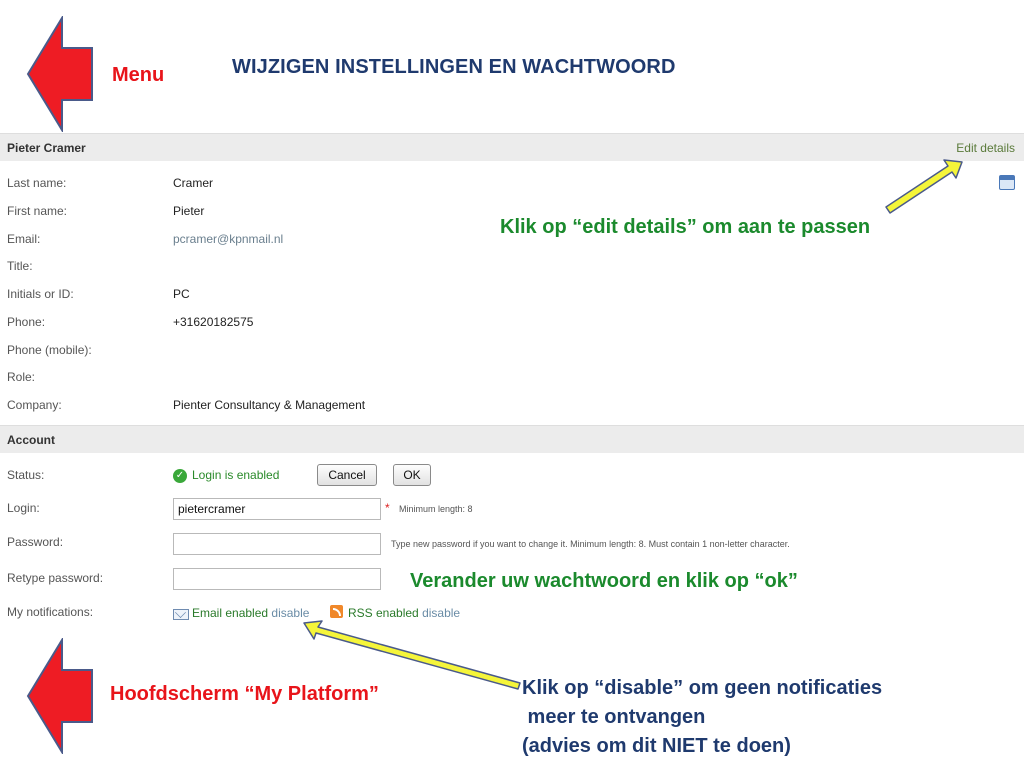  Describe the element at coordinates (230, 613) in the screenshot. I see `email-enabled-text: Email enabled` at that location.